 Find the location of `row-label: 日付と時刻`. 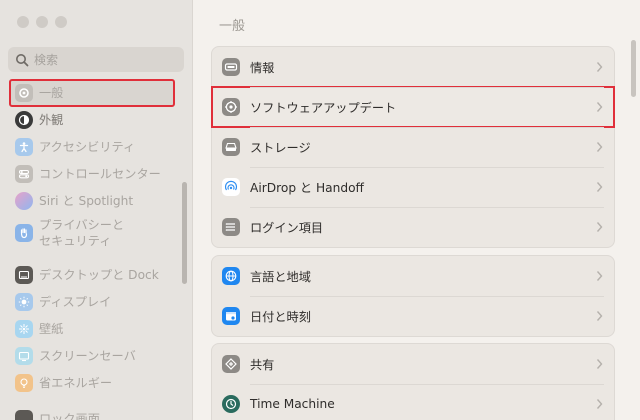

row-label: 日付と時刻 is located at coordinates (280, 317).